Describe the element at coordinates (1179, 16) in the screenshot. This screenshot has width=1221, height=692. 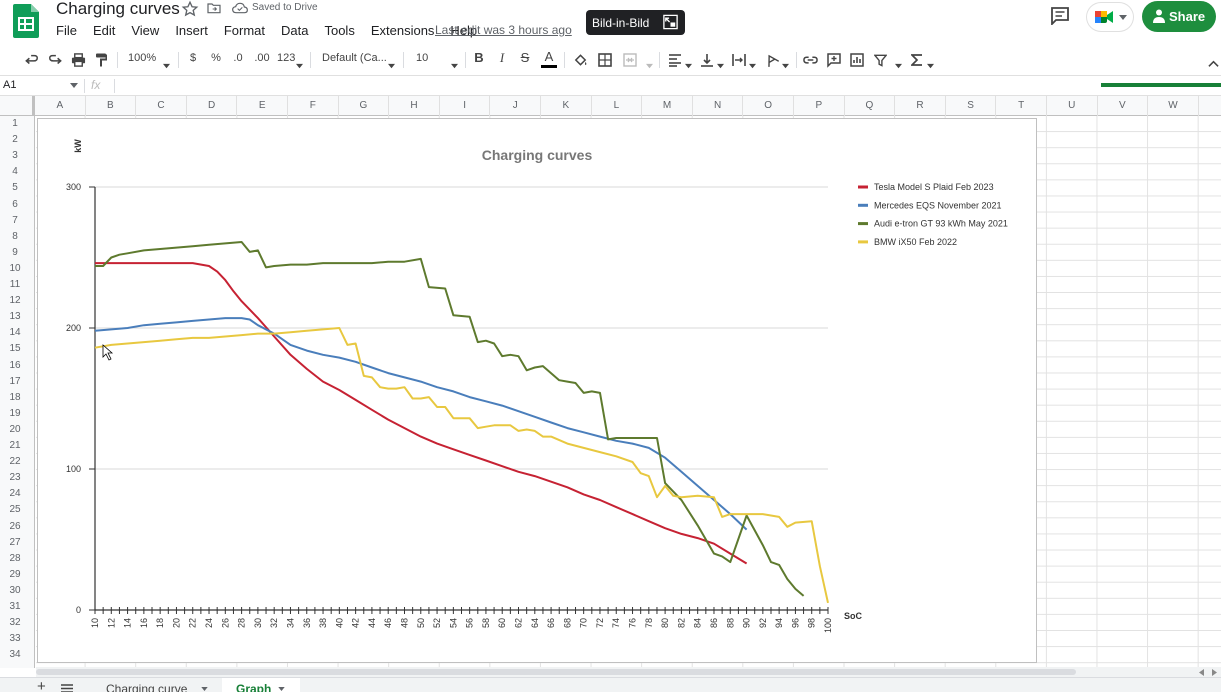
I see `share-button: Share` at that location.